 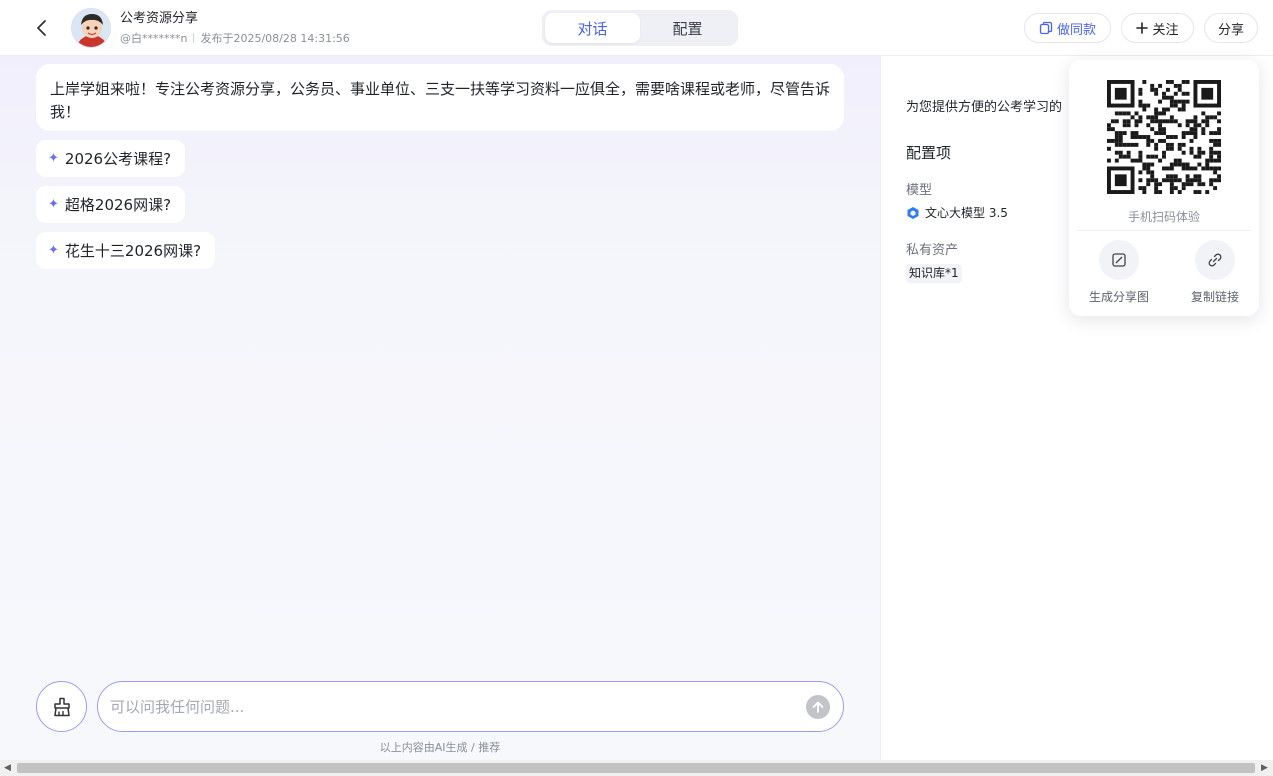 I want to click on model-name: 文心大模型 3.5, so click(x=966, y=213).